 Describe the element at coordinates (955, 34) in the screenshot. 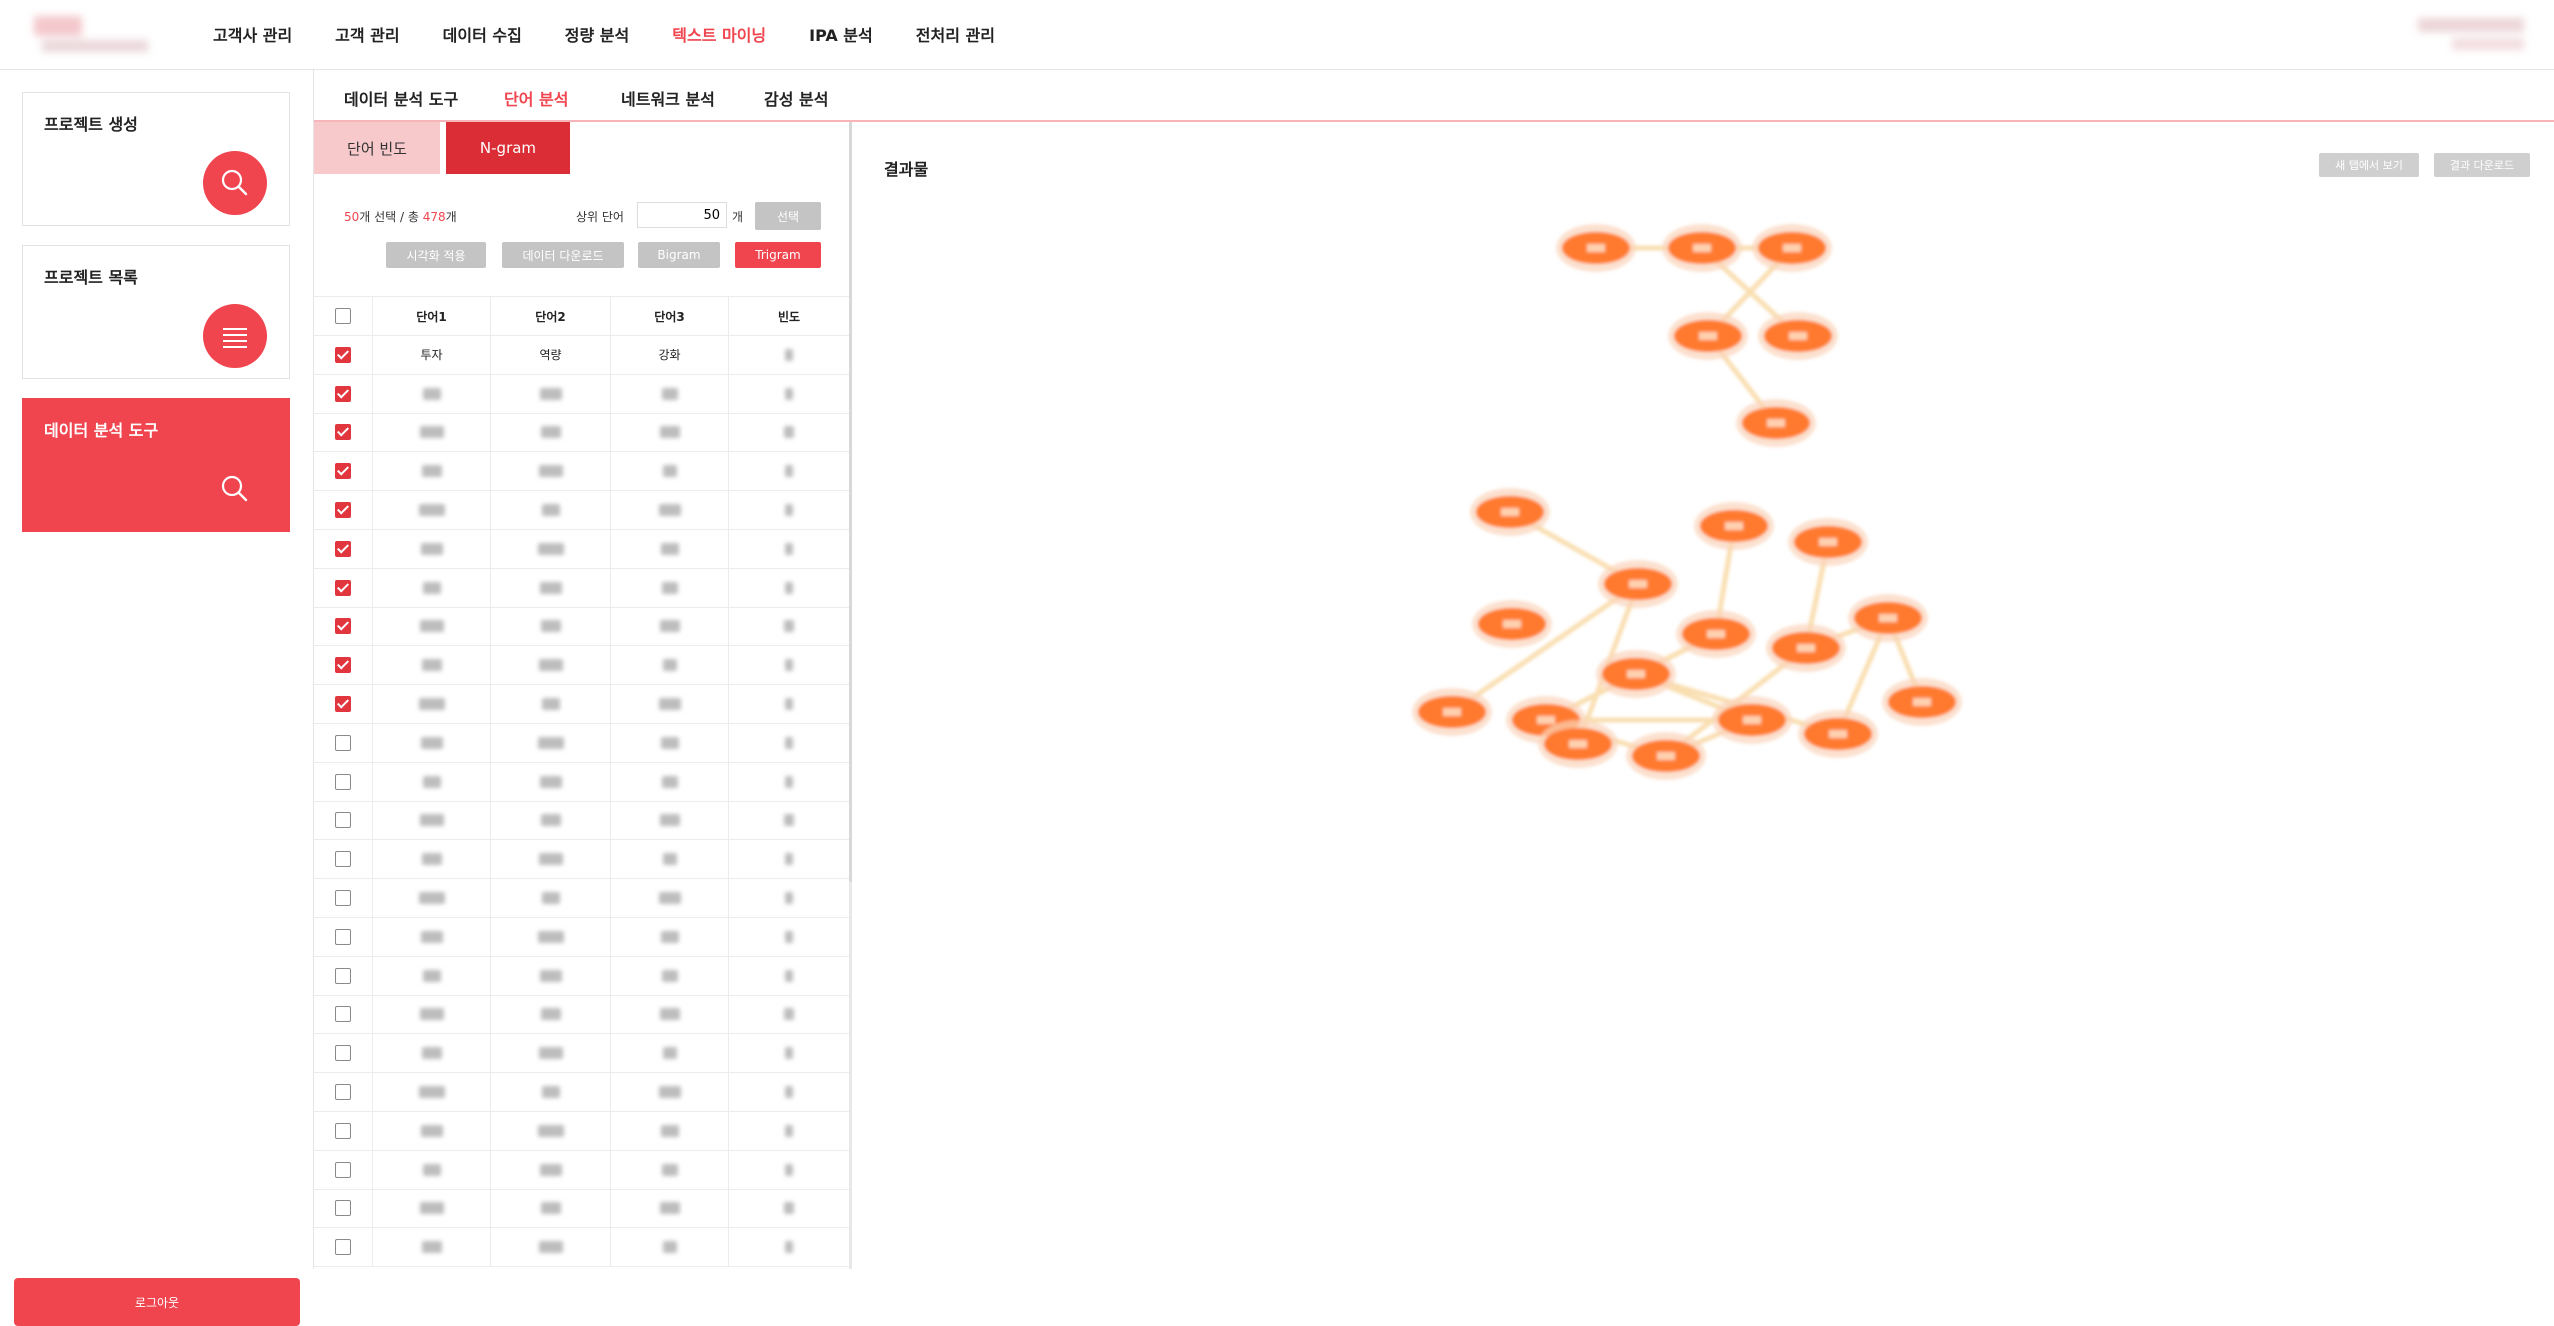

I see `menu-item: 전처리 관리` at that location.